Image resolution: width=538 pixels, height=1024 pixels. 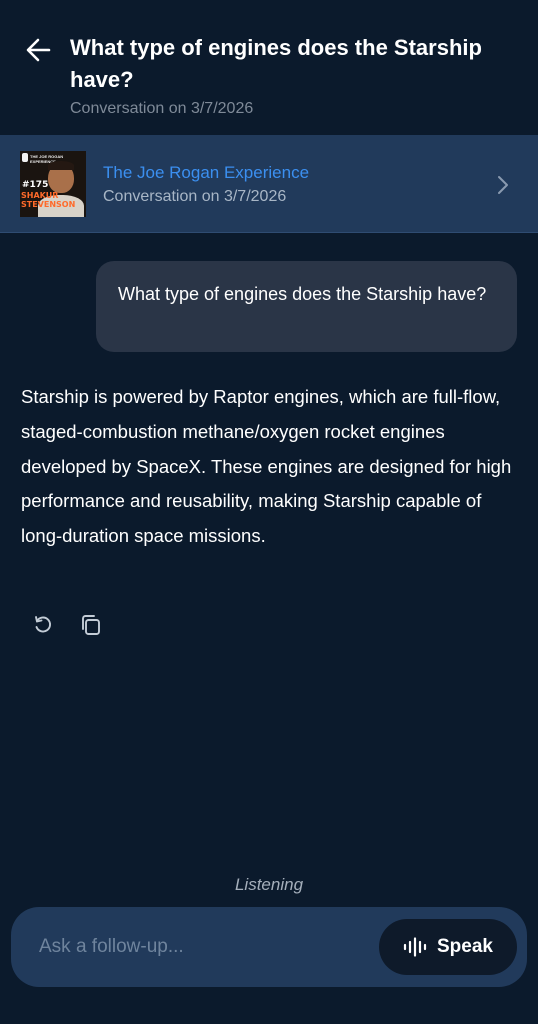 I want to click on follow-up-input-bar: Speak, so click(x=269, y=947).